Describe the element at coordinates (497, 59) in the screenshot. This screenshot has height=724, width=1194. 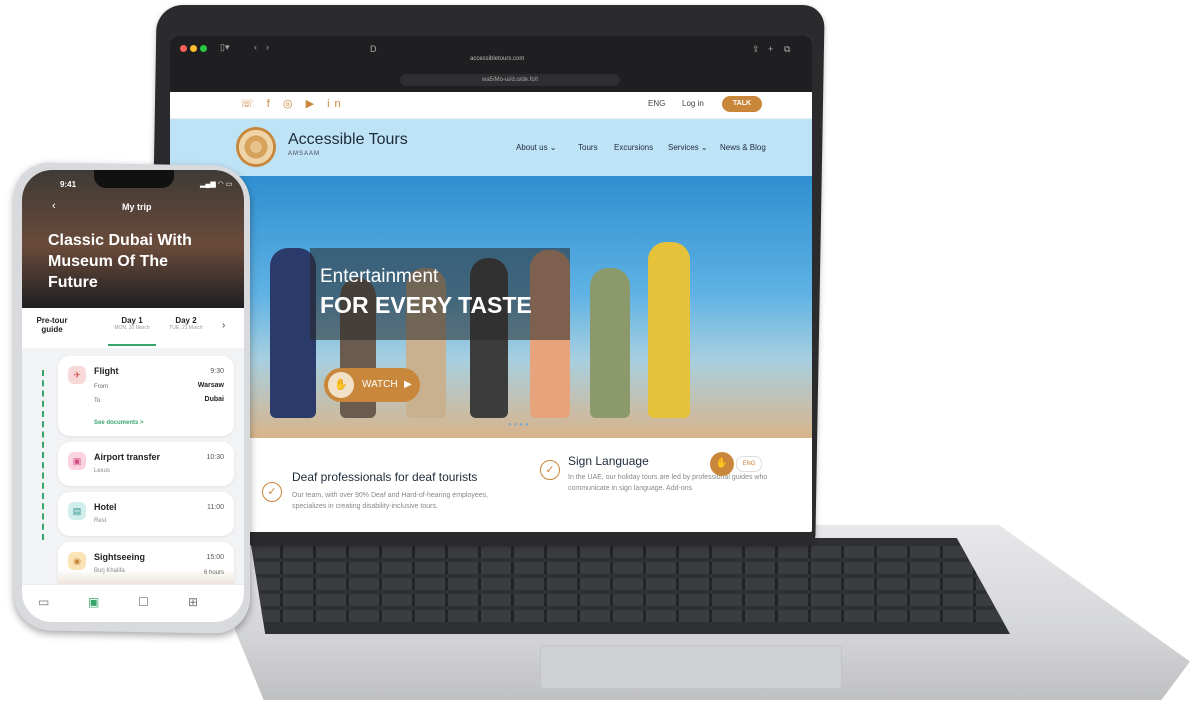
I see `address-bar: accessibletours.com` at that location.